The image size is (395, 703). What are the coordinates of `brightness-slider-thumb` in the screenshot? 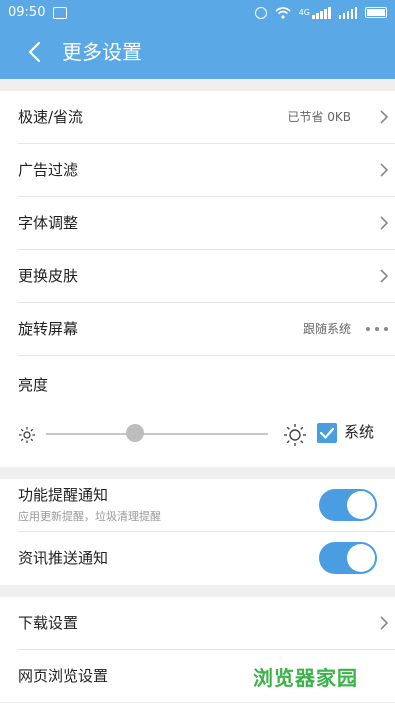 It's located at (134, 433).